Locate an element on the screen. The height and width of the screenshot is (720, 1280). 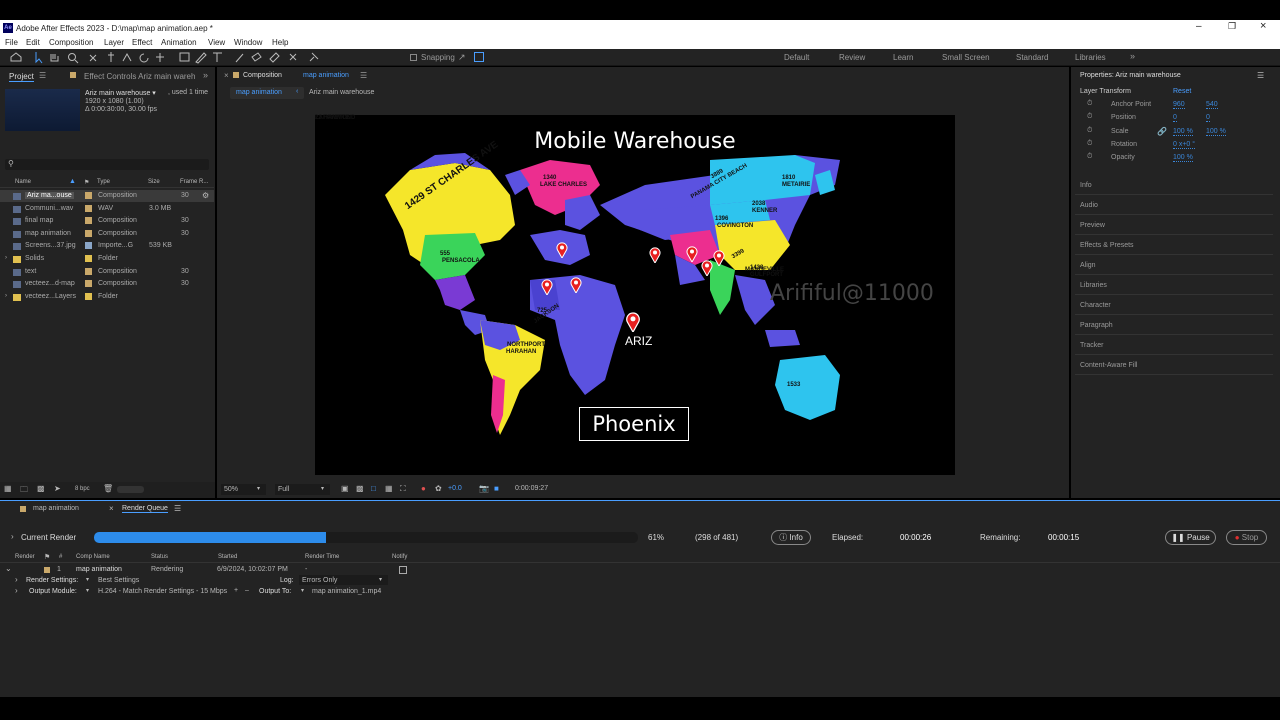
workspace-libraries: Libraries is located at coordinates (1090, 57).